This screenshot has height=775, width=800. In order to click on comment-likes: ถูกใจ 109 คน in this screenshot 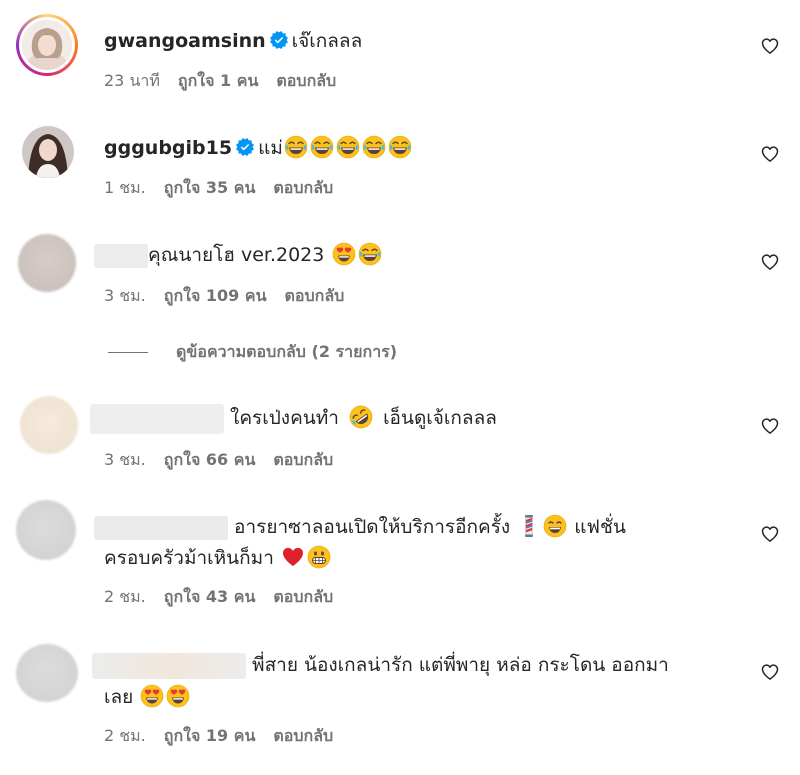, I will do `click(215, 295)`.